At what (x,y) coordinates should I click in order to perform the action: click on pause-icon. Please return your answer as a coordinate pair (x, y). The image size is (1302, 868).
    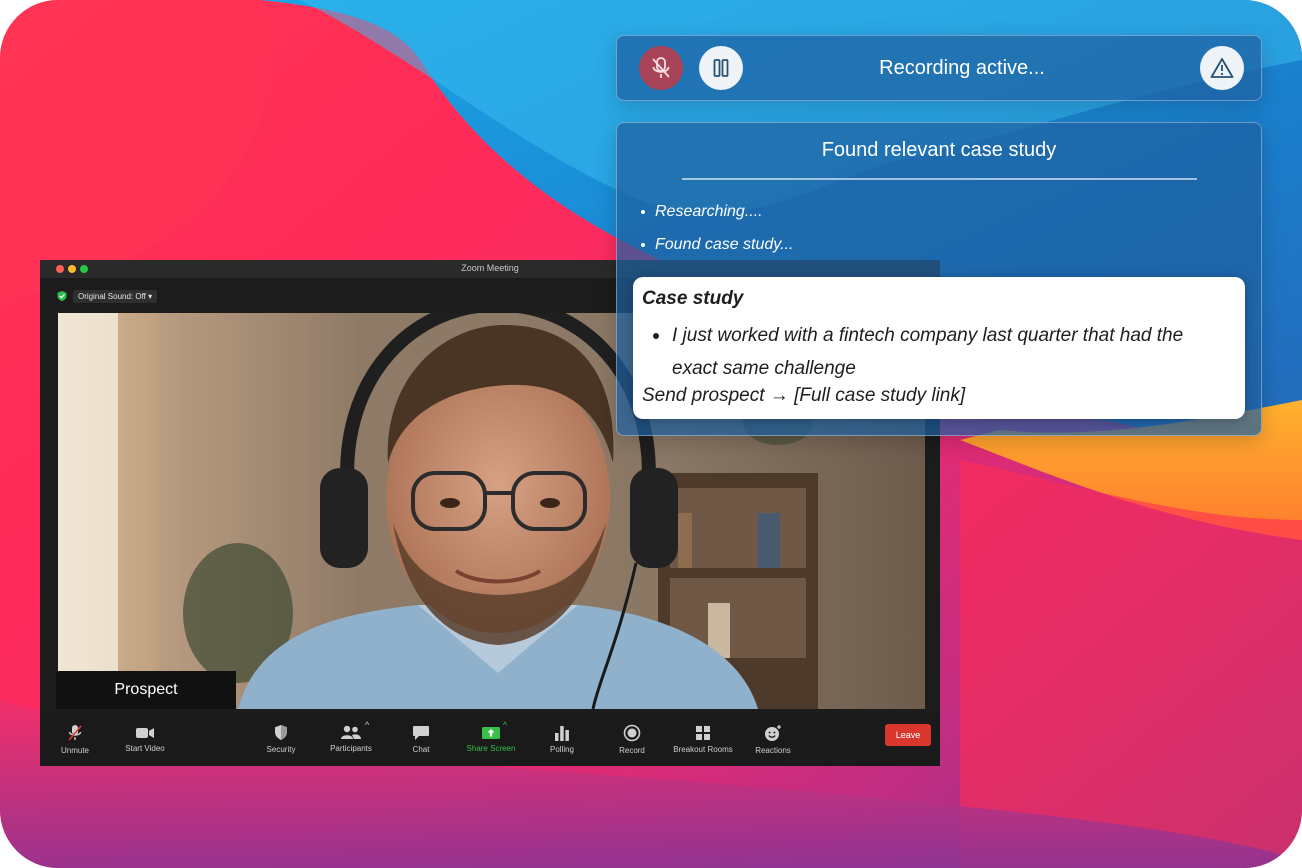
    Looking at the image, I should click on (721, 68).